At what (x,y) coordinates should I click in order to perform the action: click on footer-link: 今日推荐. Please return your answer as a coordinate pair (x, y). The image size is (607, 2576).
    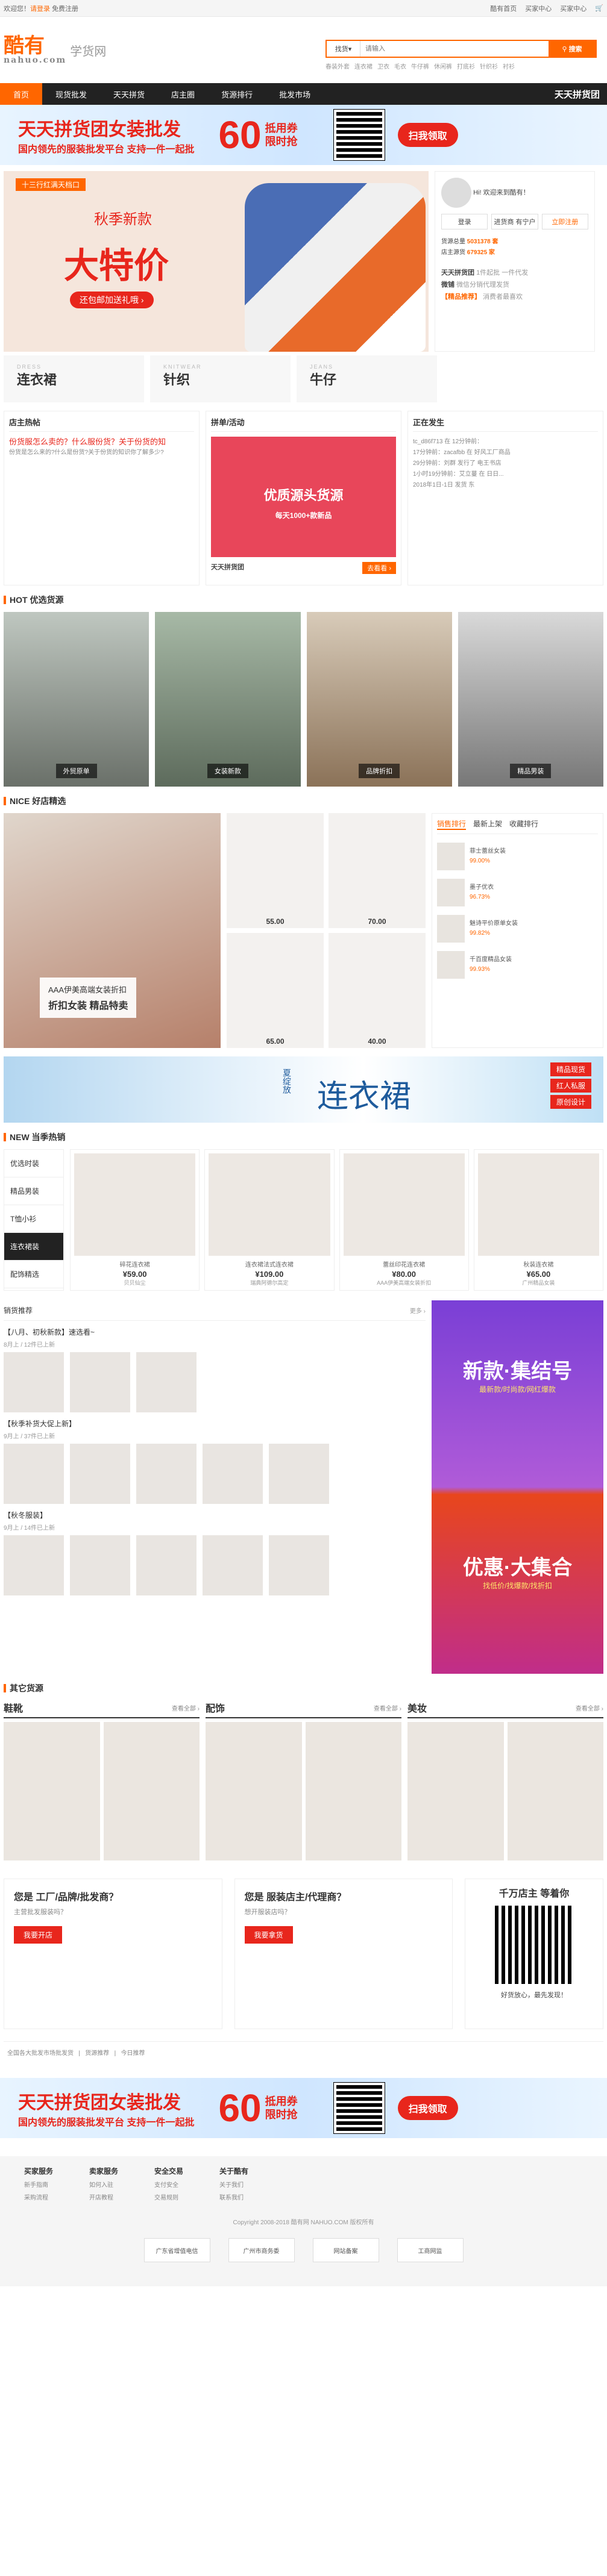
    Looking at the image, I should click on (133, 2053).